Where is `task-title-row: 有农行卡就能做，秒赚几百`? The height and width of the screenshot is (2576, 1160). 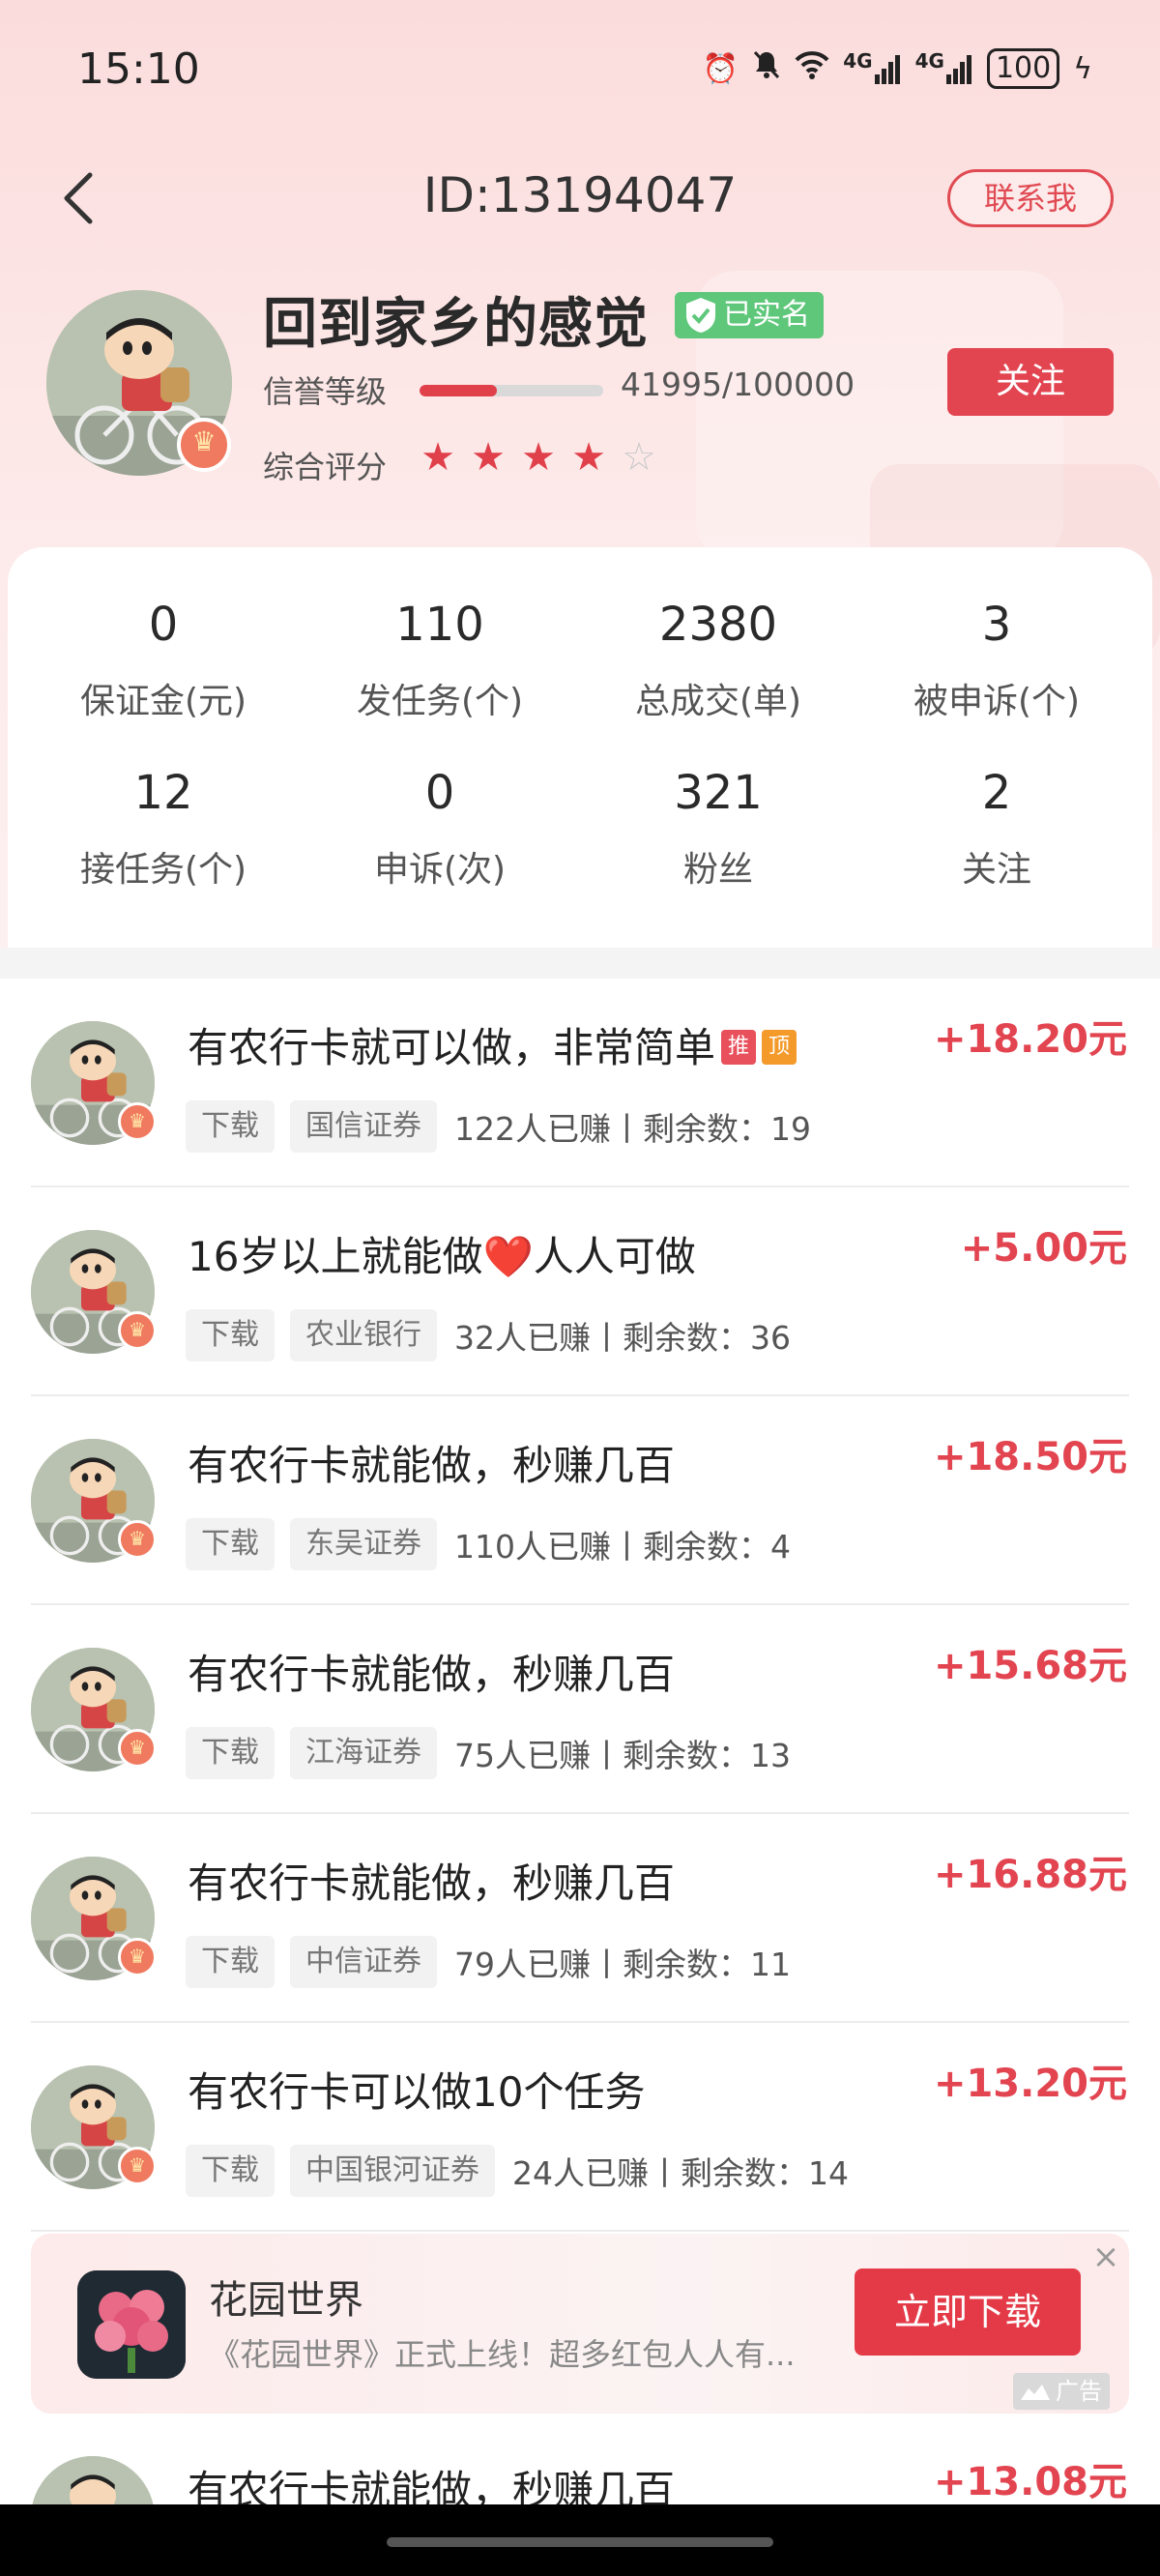 task-title-row: 有农行卡就能做，秒赚几百 is located at coordinates (432, 1880).